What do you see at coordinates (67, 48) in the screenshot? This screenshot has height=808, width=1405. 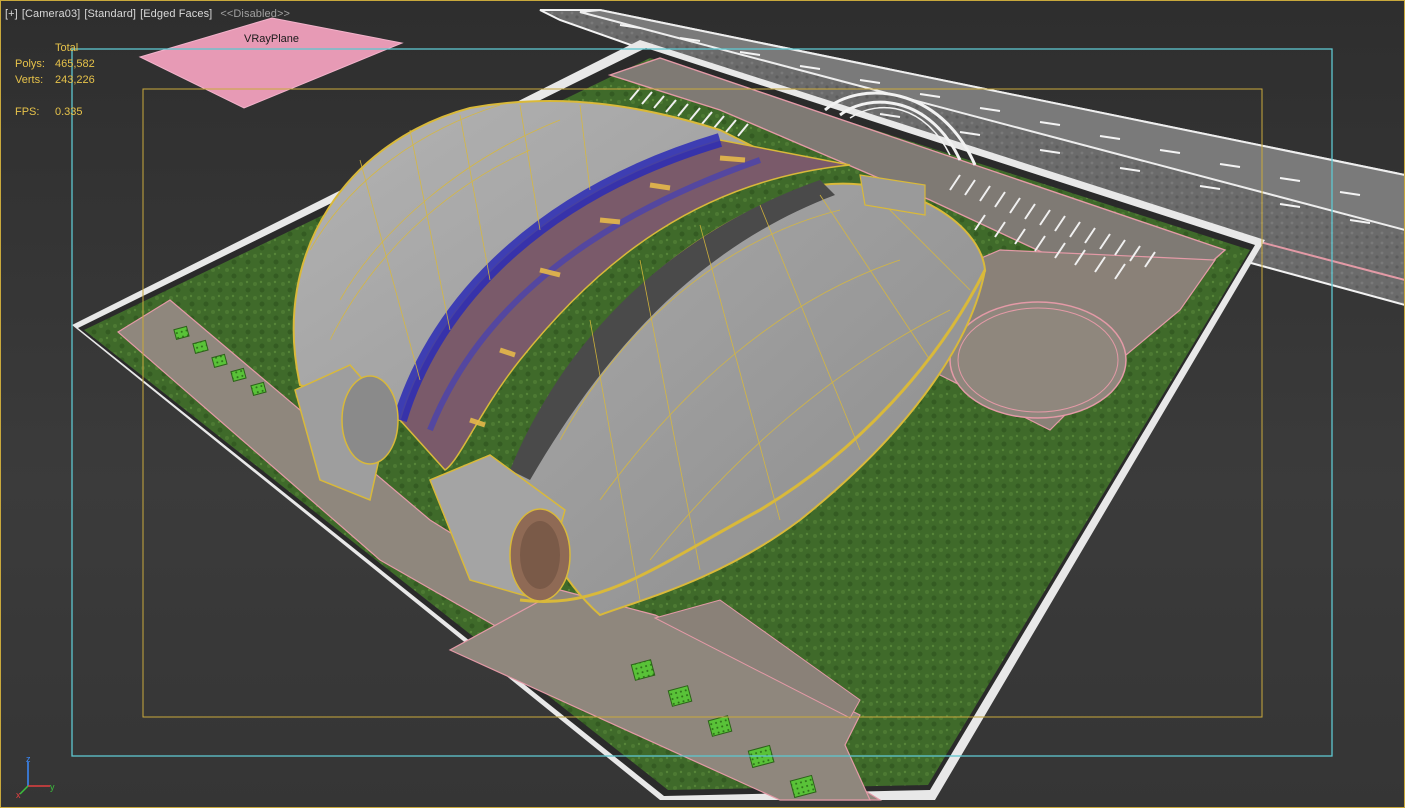 I see `stats-header: Total` at bounding box center [67, 48].